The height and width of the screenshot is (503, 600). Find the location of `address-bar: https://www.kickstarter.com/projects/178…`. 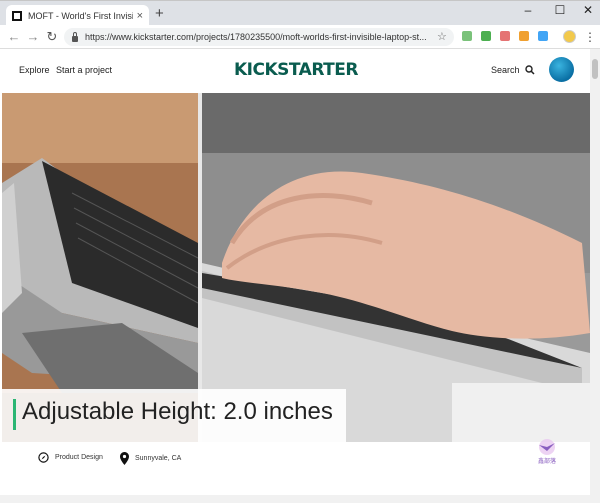

address-bar: https://www.kickstarter.com/projects/178… is located at coordinates (259, 37).